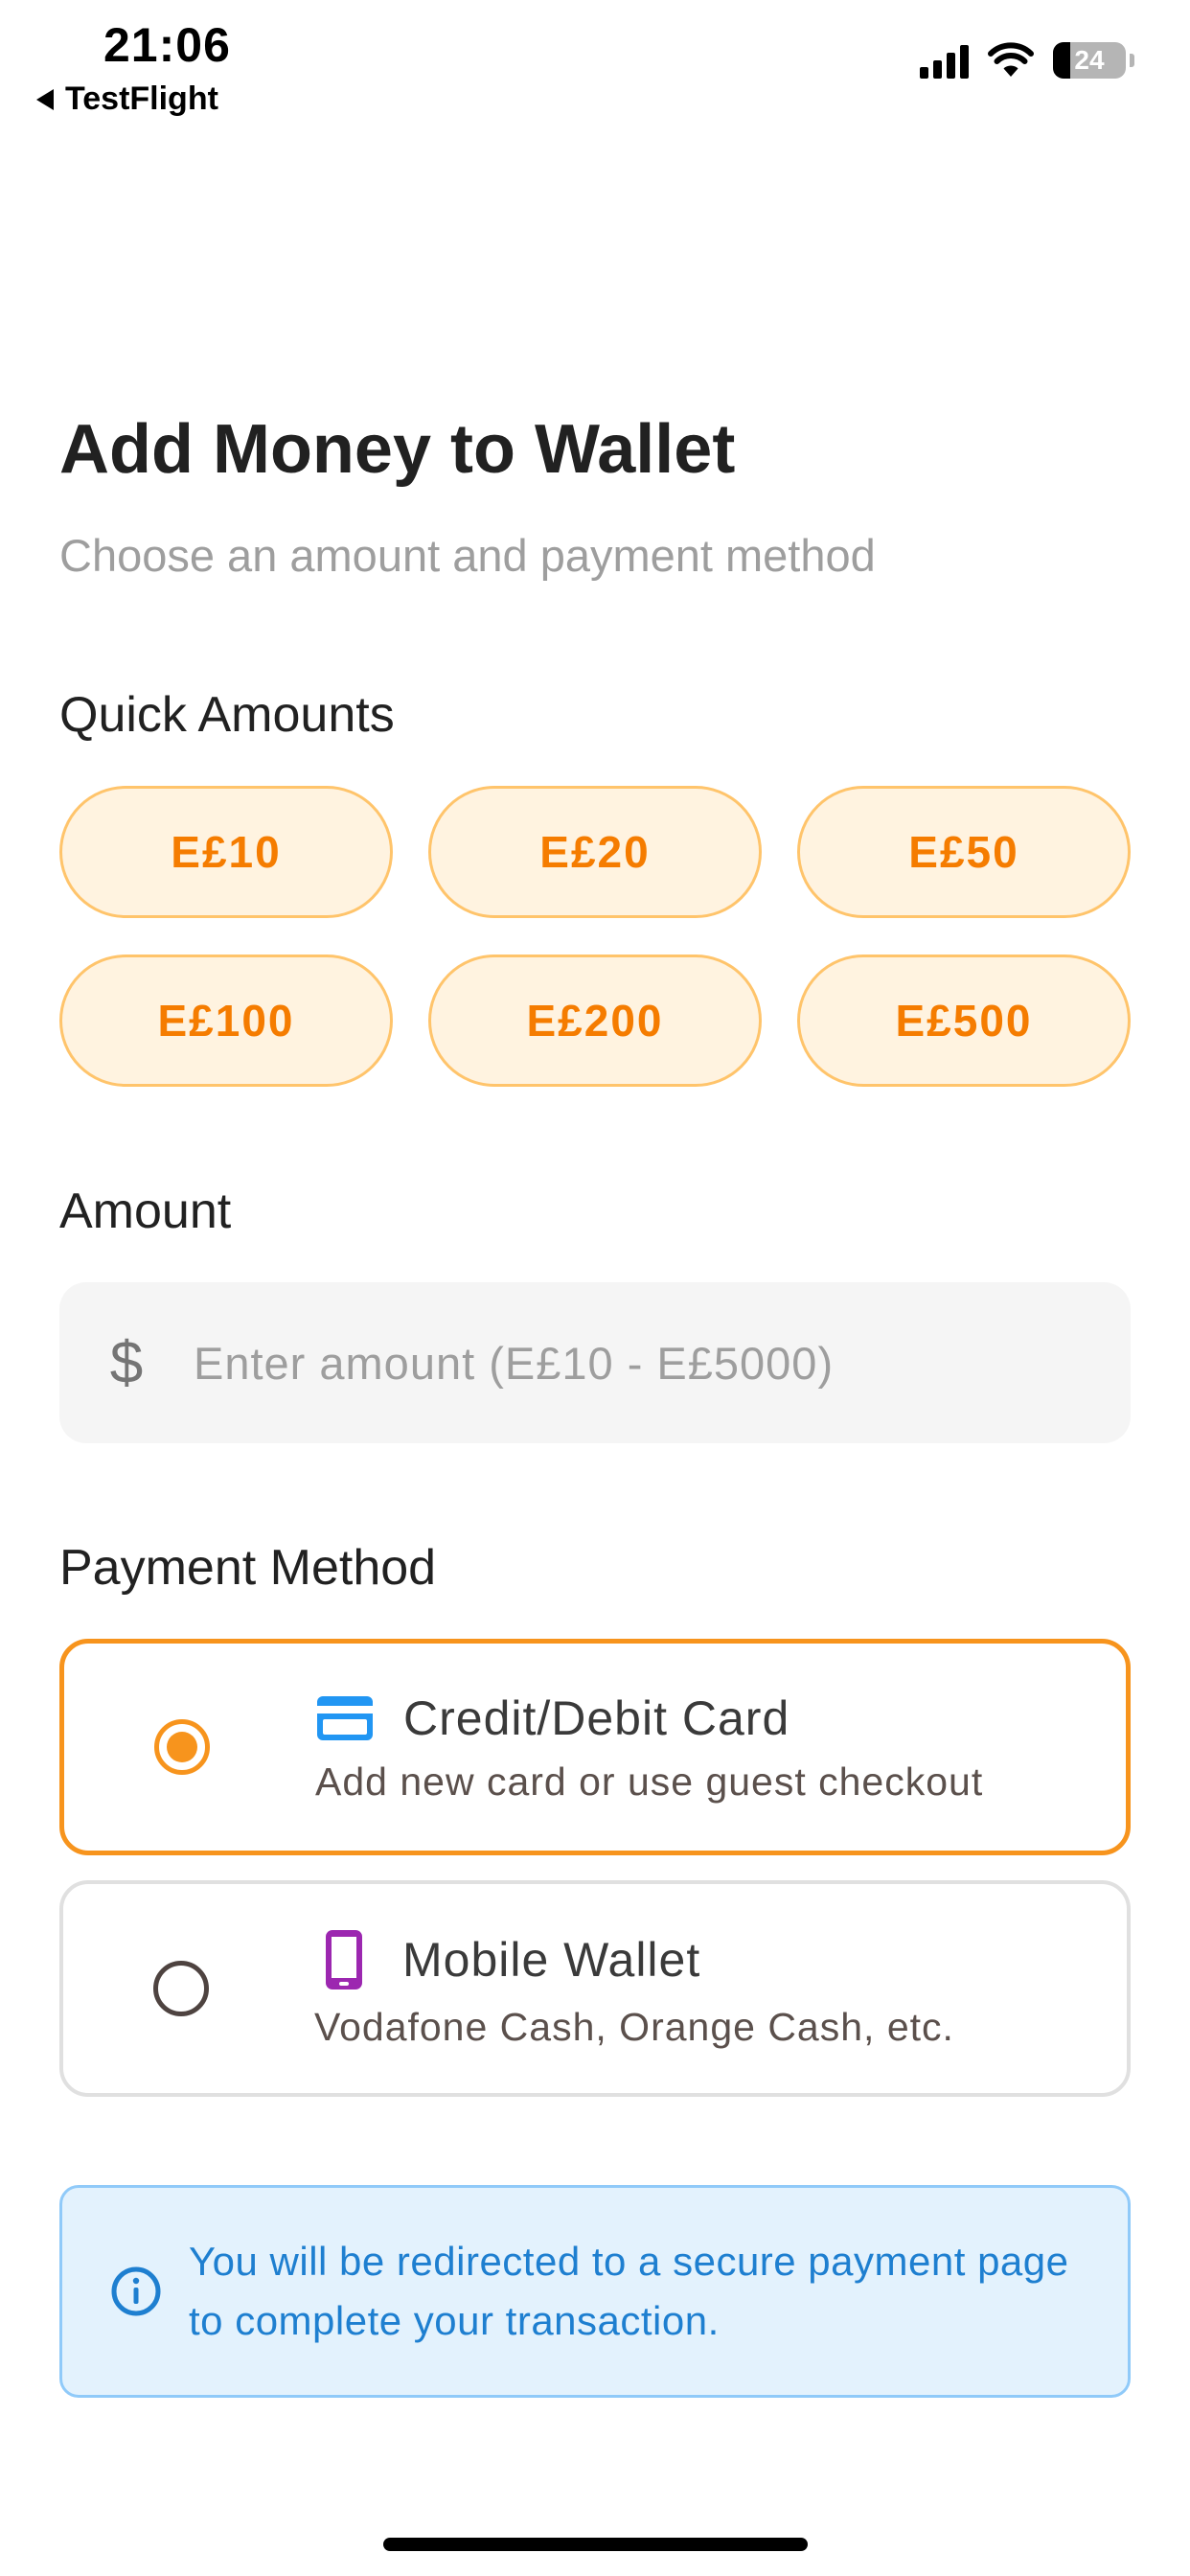 The image size is (1190, 2576). What do you see at coordinates (45, 99) in the screenshot?
I see `back-arrow-icon` at bounding box center [45, 99].